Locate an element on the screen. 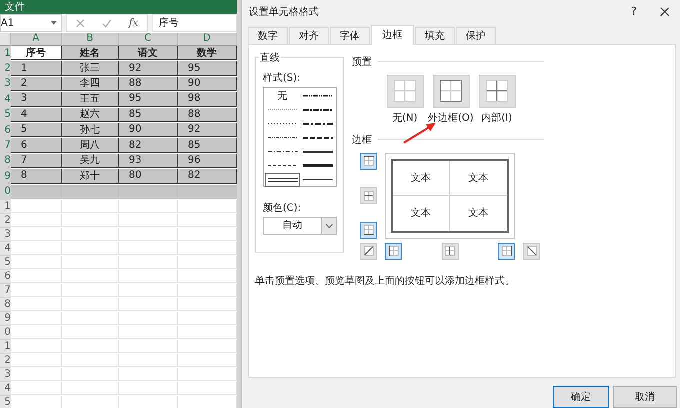  group-title: 直线 is located at coordinates (270, 58).